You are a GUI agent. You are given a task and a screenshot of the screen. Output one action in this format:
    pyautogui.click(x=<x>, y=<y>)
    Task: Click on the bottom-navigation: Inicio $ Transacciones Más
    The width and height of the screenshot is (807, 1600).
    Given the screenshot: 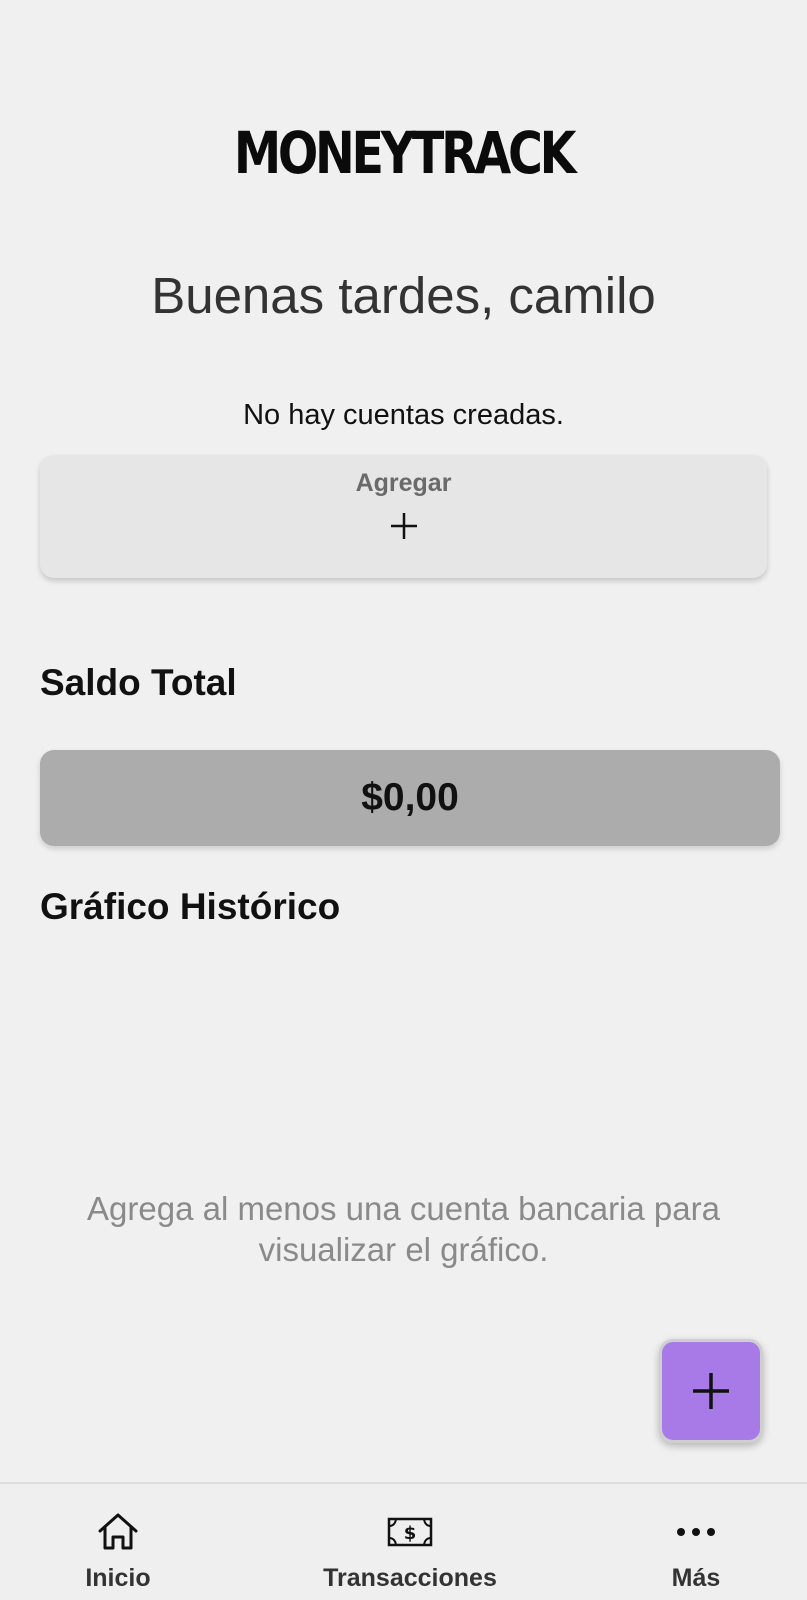 What is the action you would take?
    pyautogui.click(x=403, y=1541)
    